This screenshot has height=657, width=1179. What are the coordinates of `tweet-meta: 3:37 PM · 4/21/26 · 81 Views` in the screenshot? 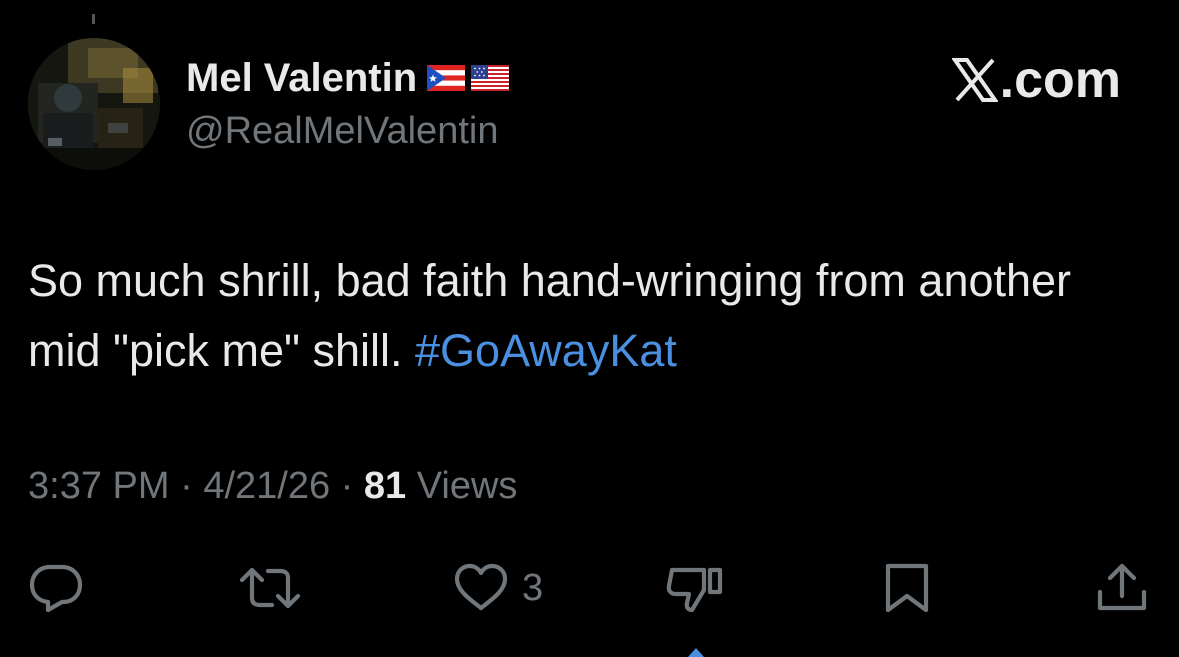 It's located at (272, 486).